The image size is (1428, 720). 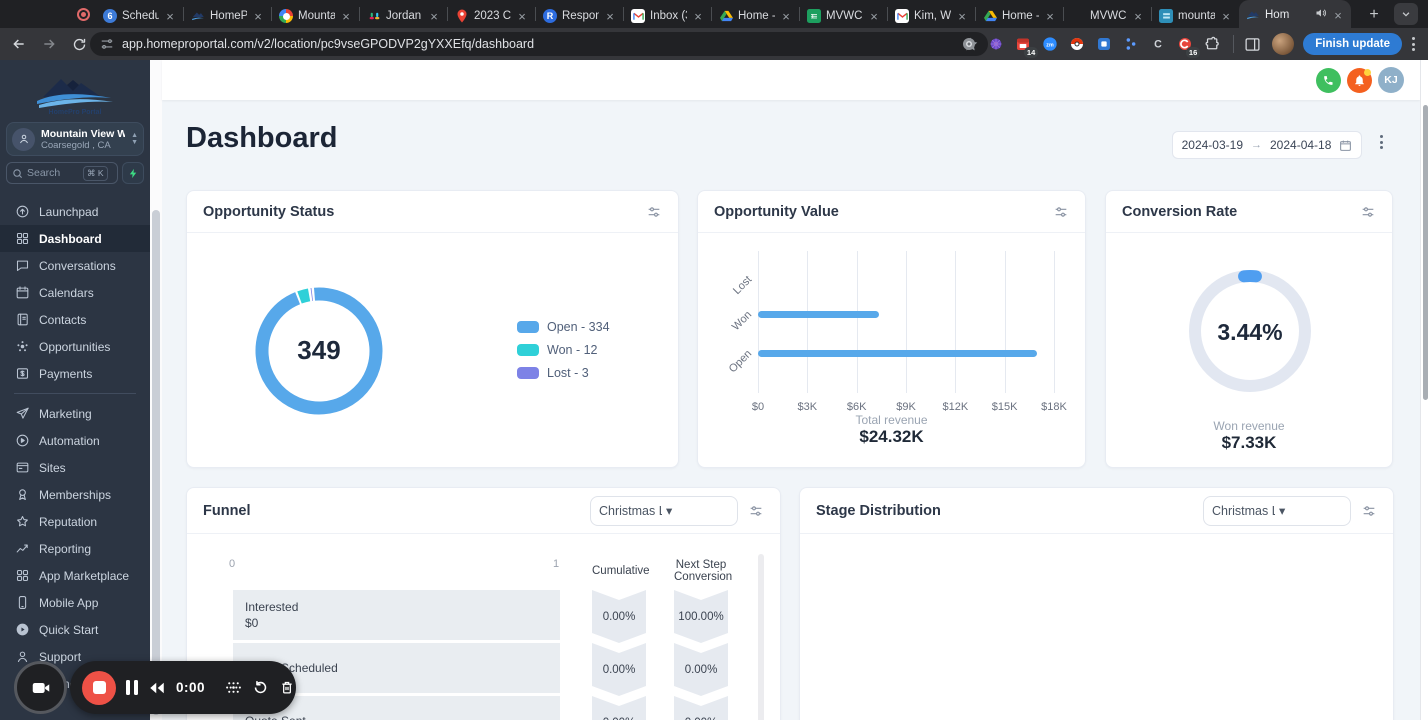 What do you see at coordinates (260, 688) in the screenshot?
I see `restart-recording-button` at bounding box center [260, 688].